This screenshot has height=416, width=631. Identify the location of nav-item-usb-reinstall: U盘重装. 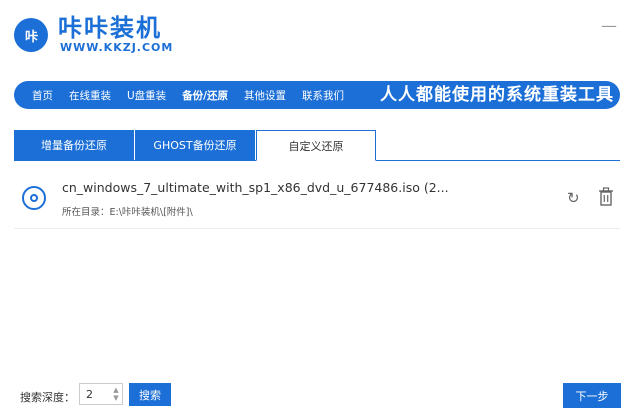
(146, 95).